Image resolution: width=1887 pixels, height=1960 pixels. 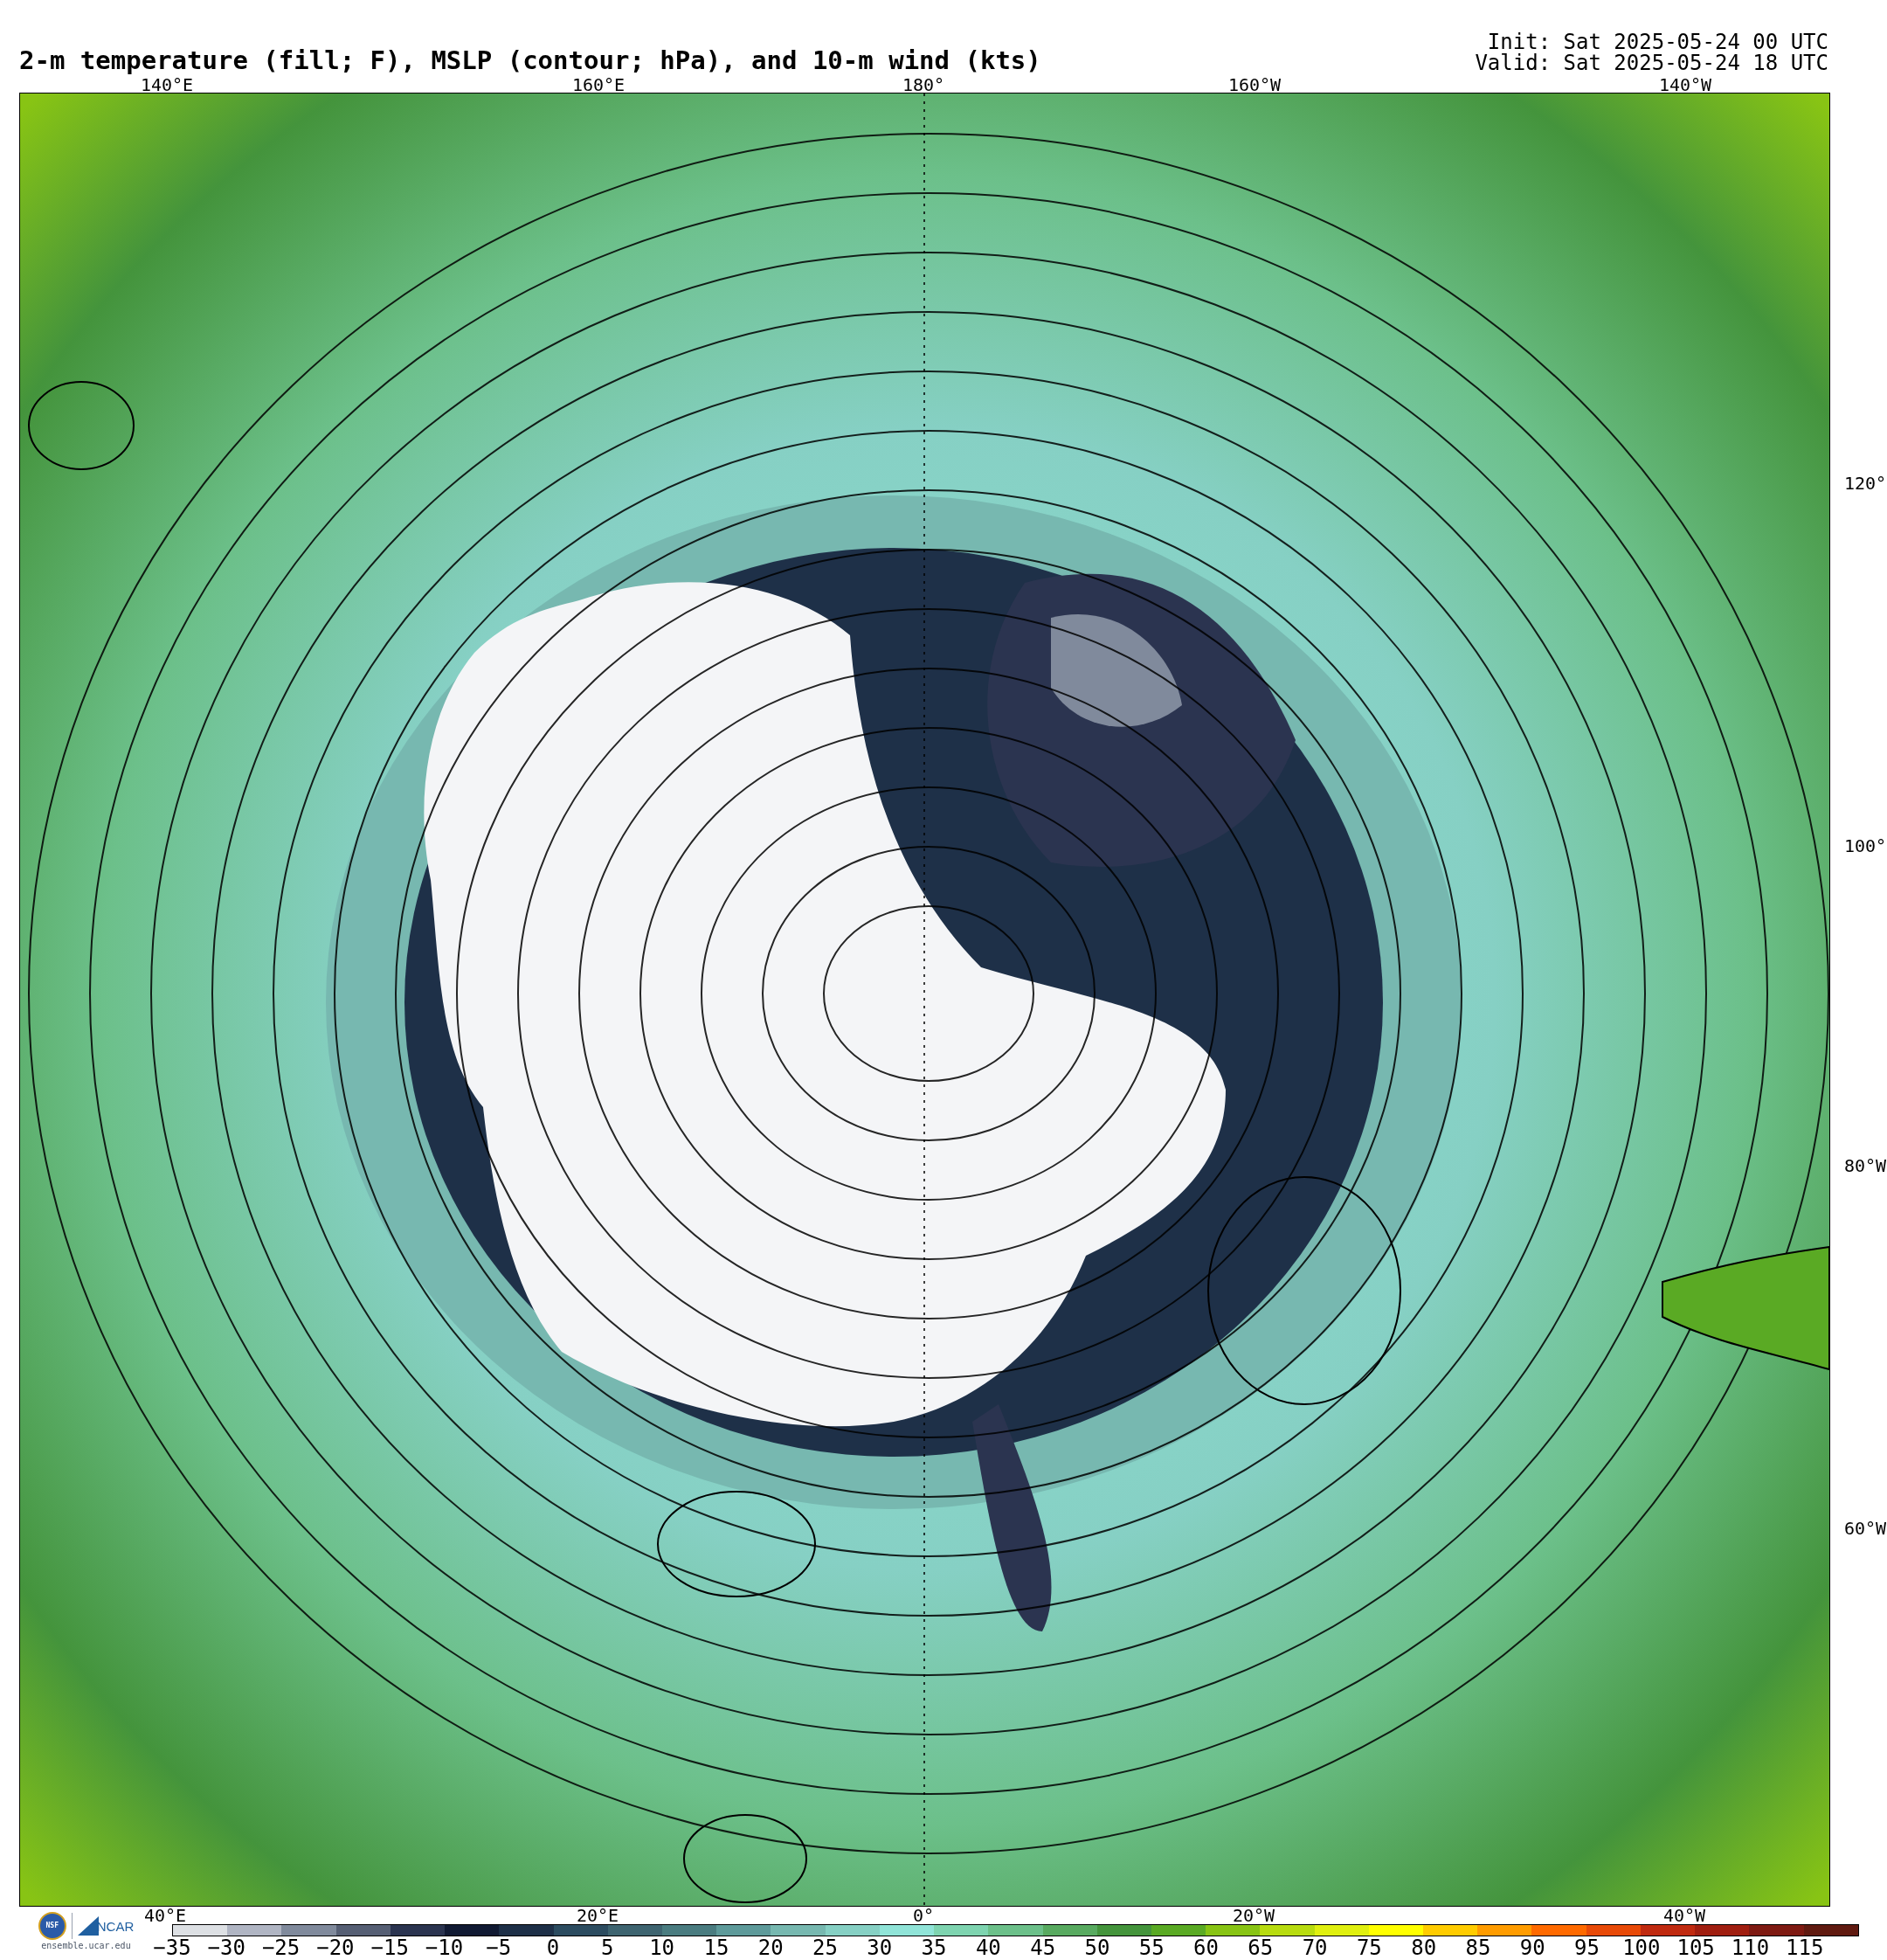 What do you see at coordinates (597, 1915) in the screenshot?
I see `longitude-label: 20°E` at bounding box center [597, 1915].